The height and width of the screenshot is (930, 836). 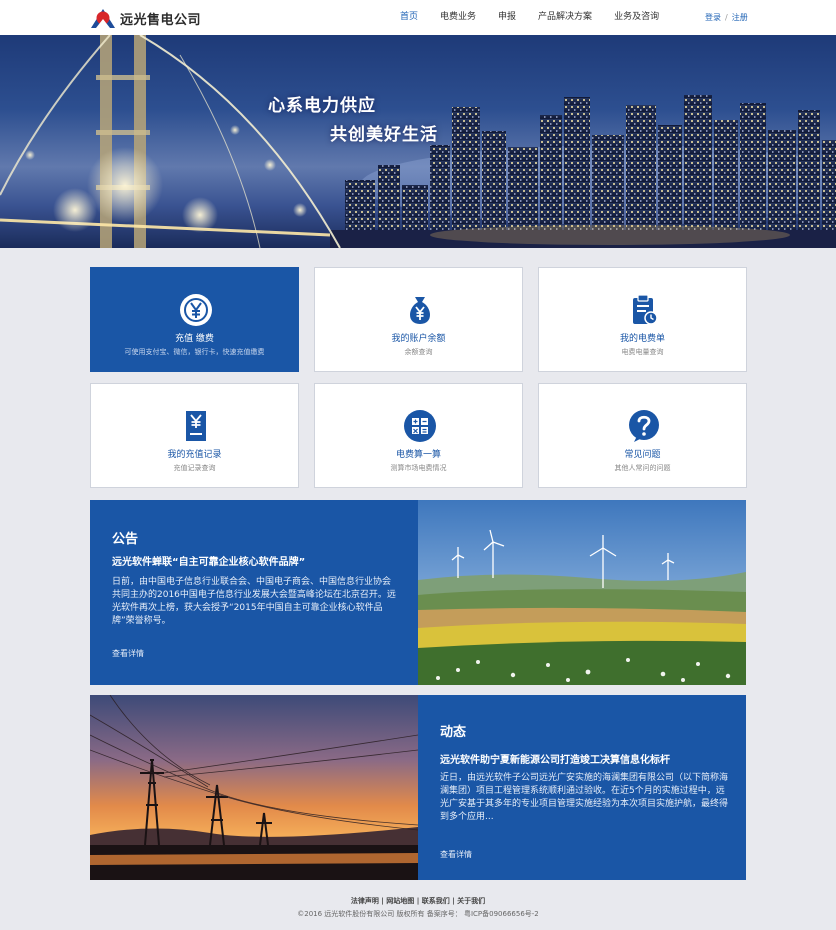 What do you see at coordinates (458, 17) in the screenshot?
I see `nav-item-billing: 电费业务` at bounding box center [458, 17].